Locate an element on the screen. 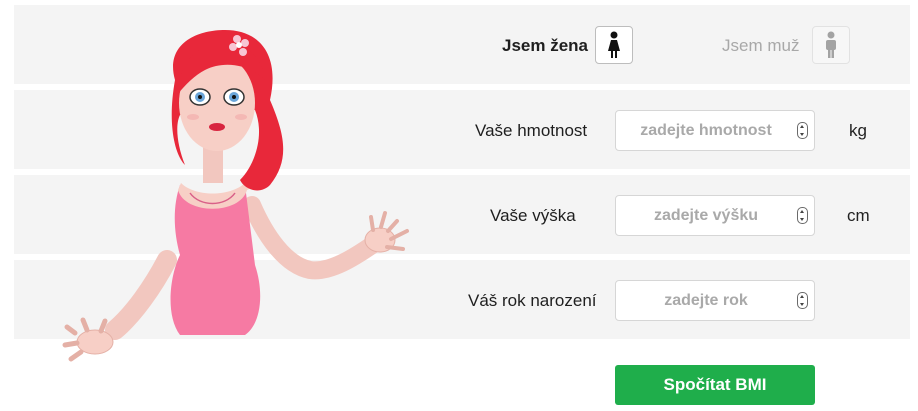 This screenshot has width=918, height=411. male-button is located at coordinates (831, 45).